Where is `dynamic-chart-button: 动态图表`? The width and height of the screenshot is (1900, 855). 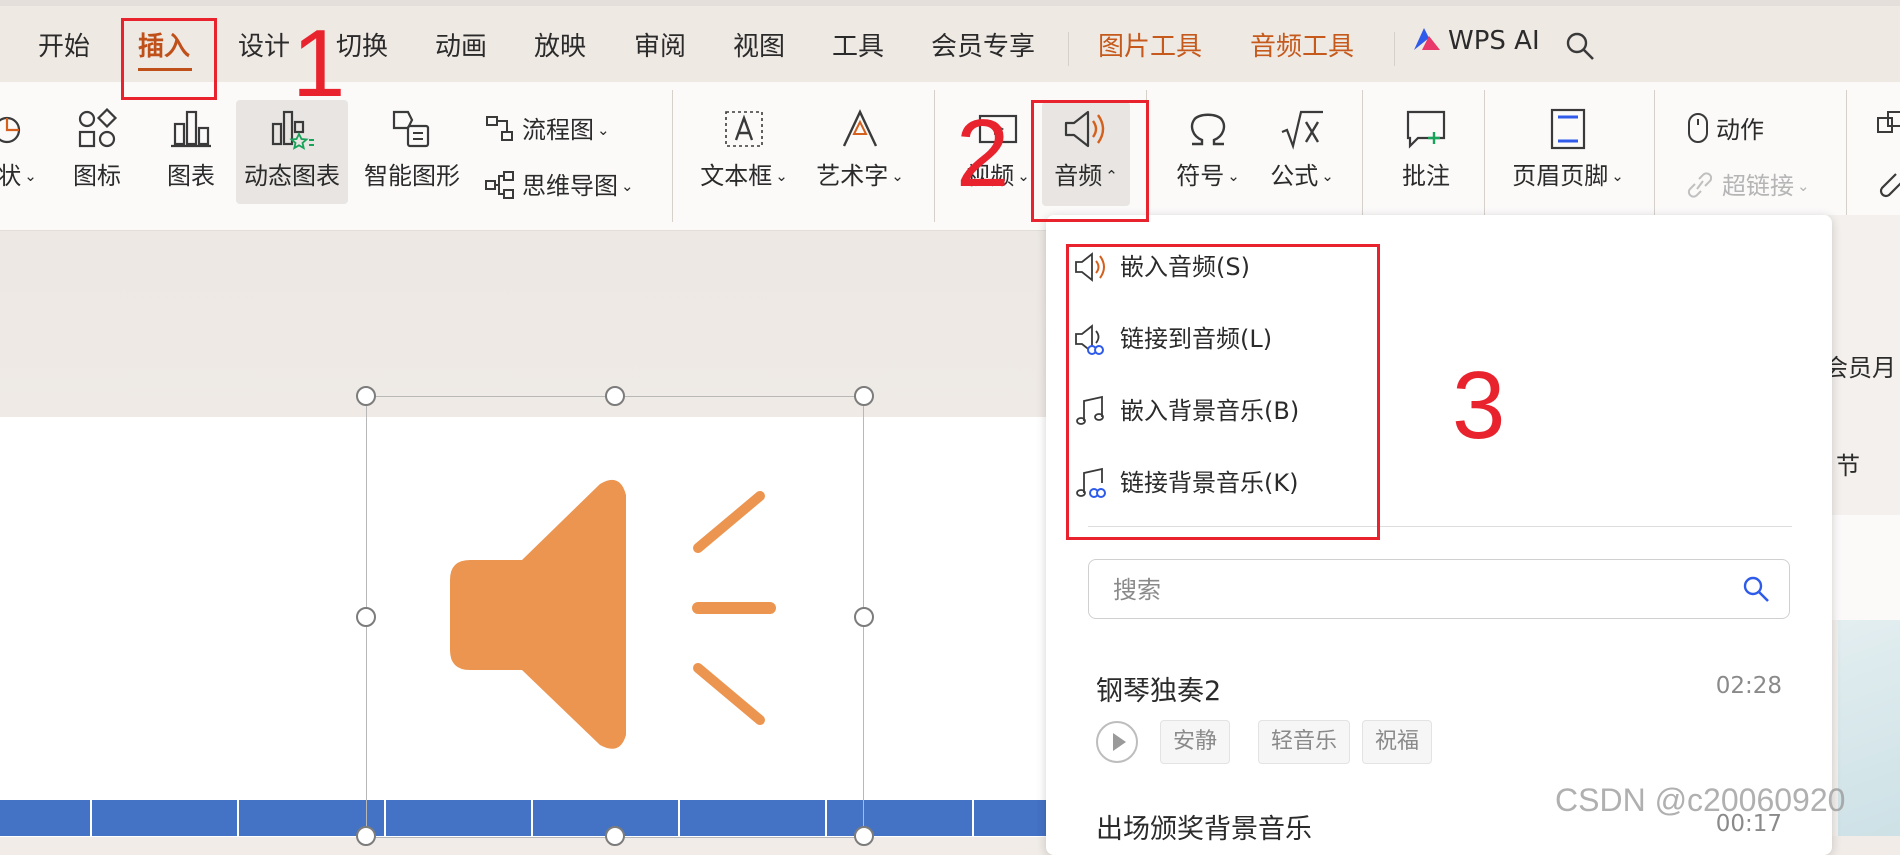 dynamic-chart-button: 动态图表 is located at coordinates (292, 149).